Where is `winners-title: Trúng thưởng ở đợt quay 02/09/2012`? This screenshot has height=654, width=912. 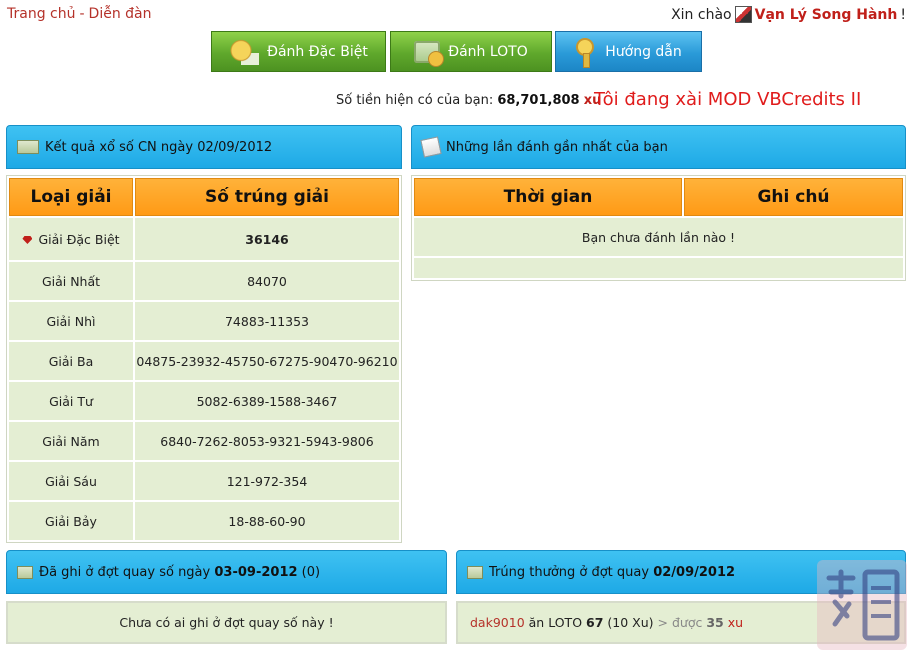
winners-title: Trúng thưởng ở đợt quay 02/09/2012 is located at coordinates (612, 572).